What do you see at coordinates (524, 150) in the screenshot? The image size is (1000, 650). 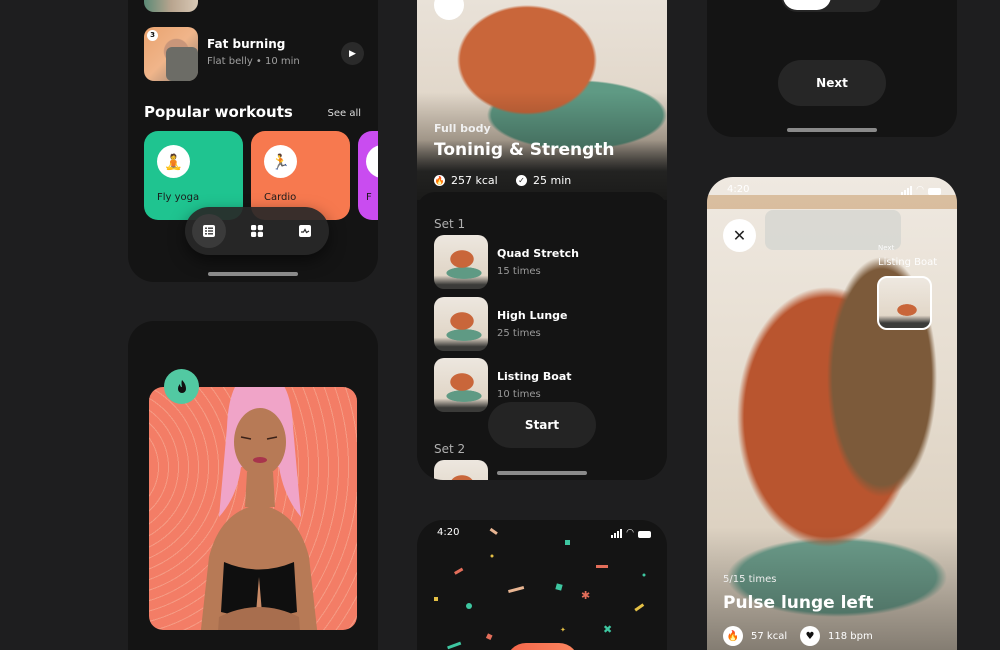 I see `workout-title: Toninig & Strength` at bounding box center [524, 150].